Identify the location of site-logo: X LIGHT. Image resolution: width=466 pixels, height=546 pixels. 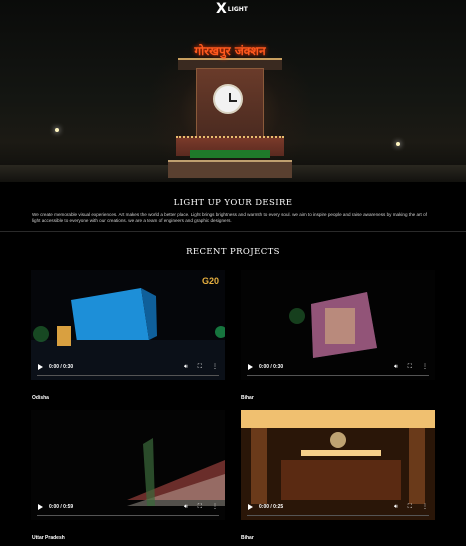
(232, 9).